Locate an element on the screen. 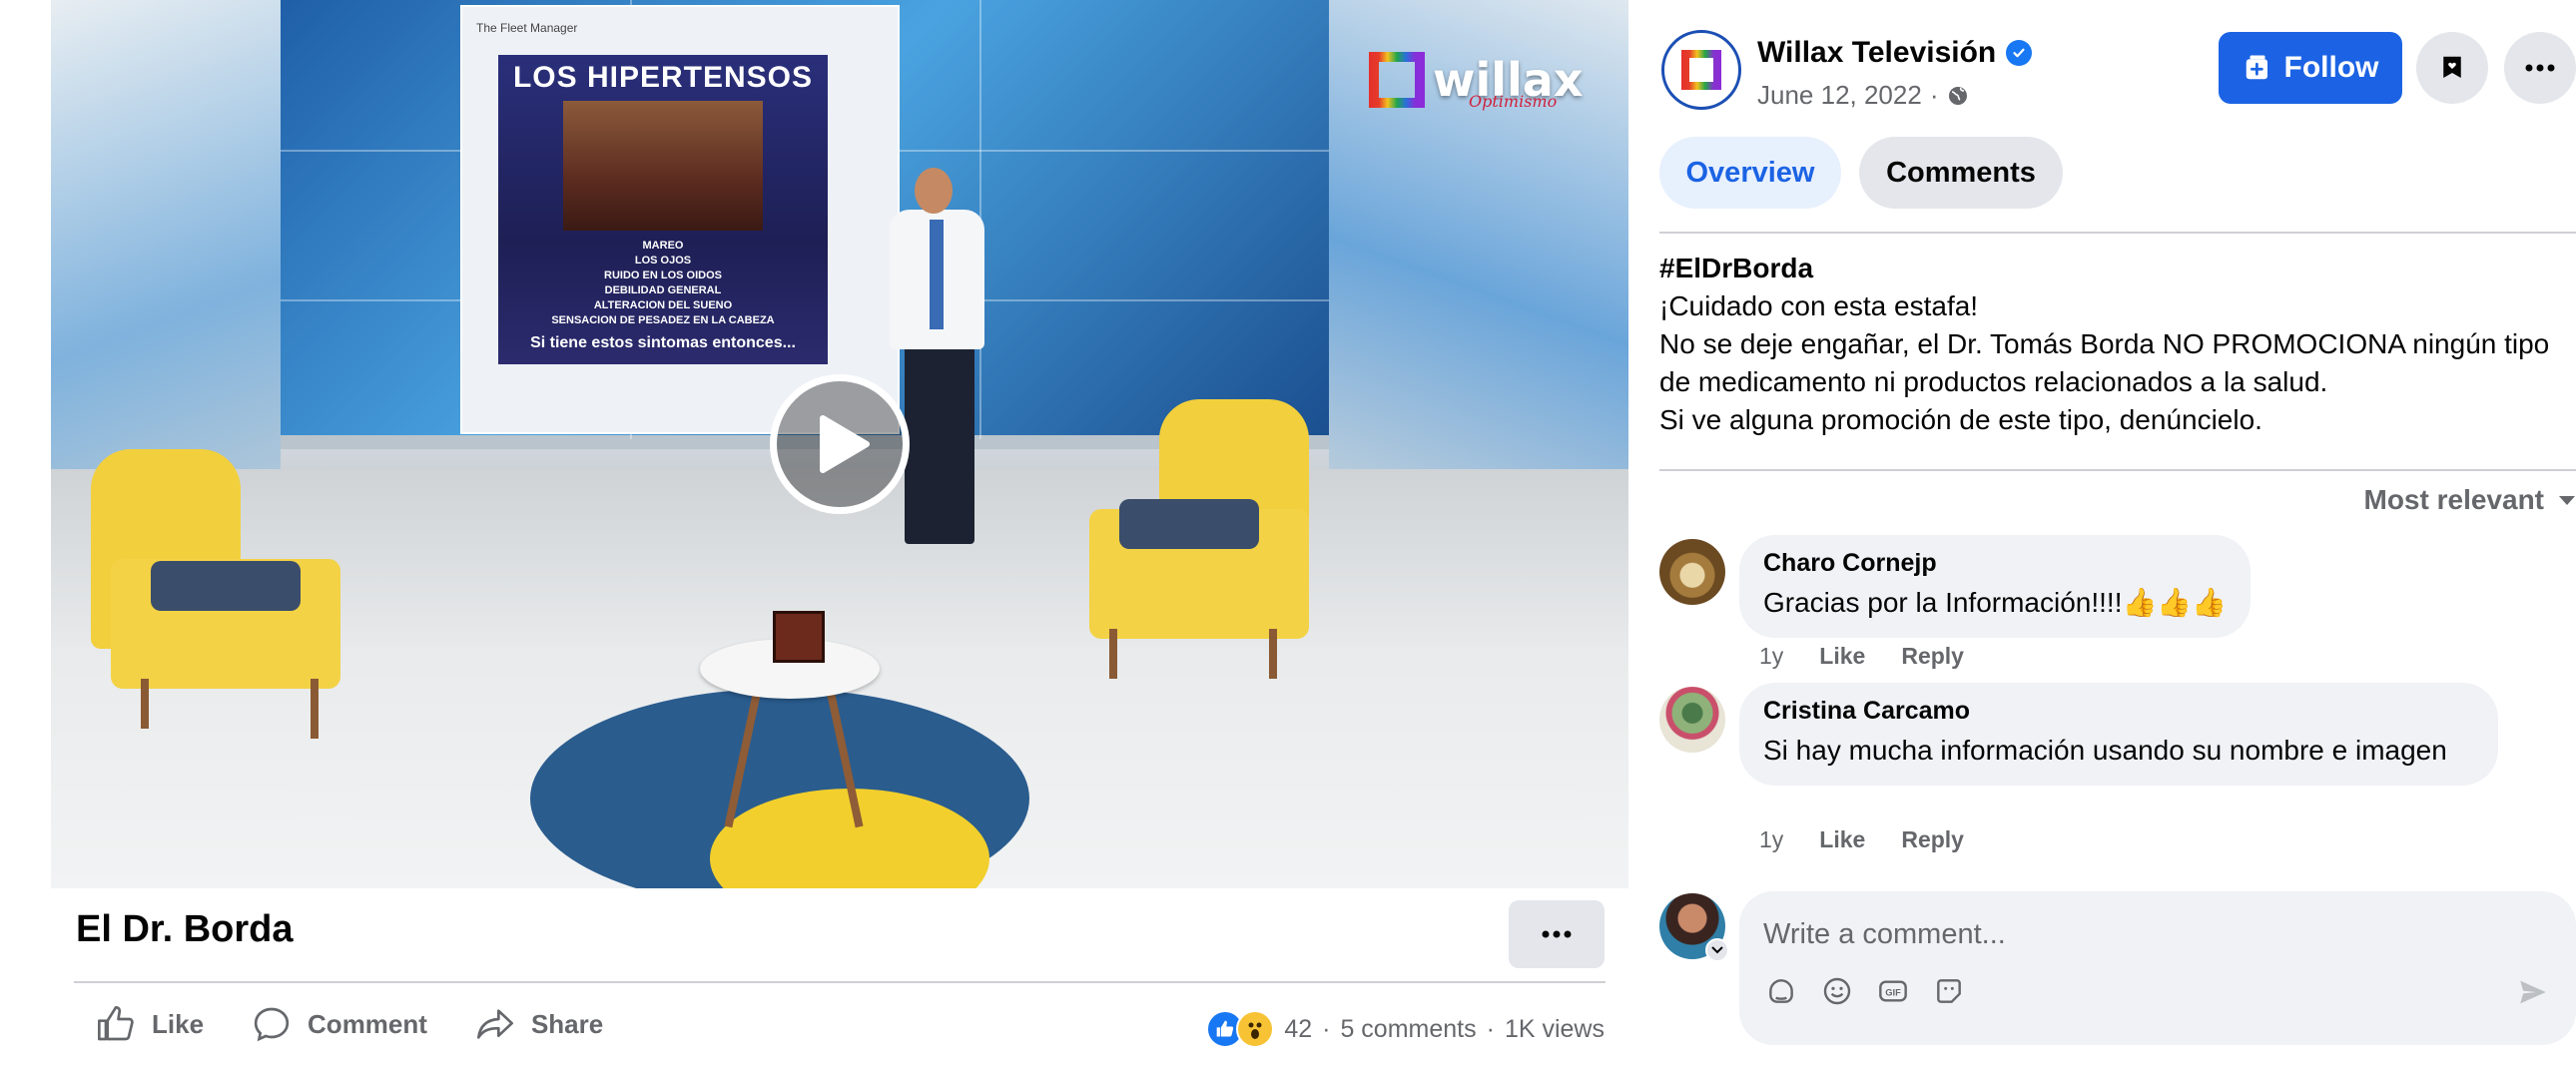 The image size is (2576, 1072). willax-logo-icon is located at coordinates (1701, 70).